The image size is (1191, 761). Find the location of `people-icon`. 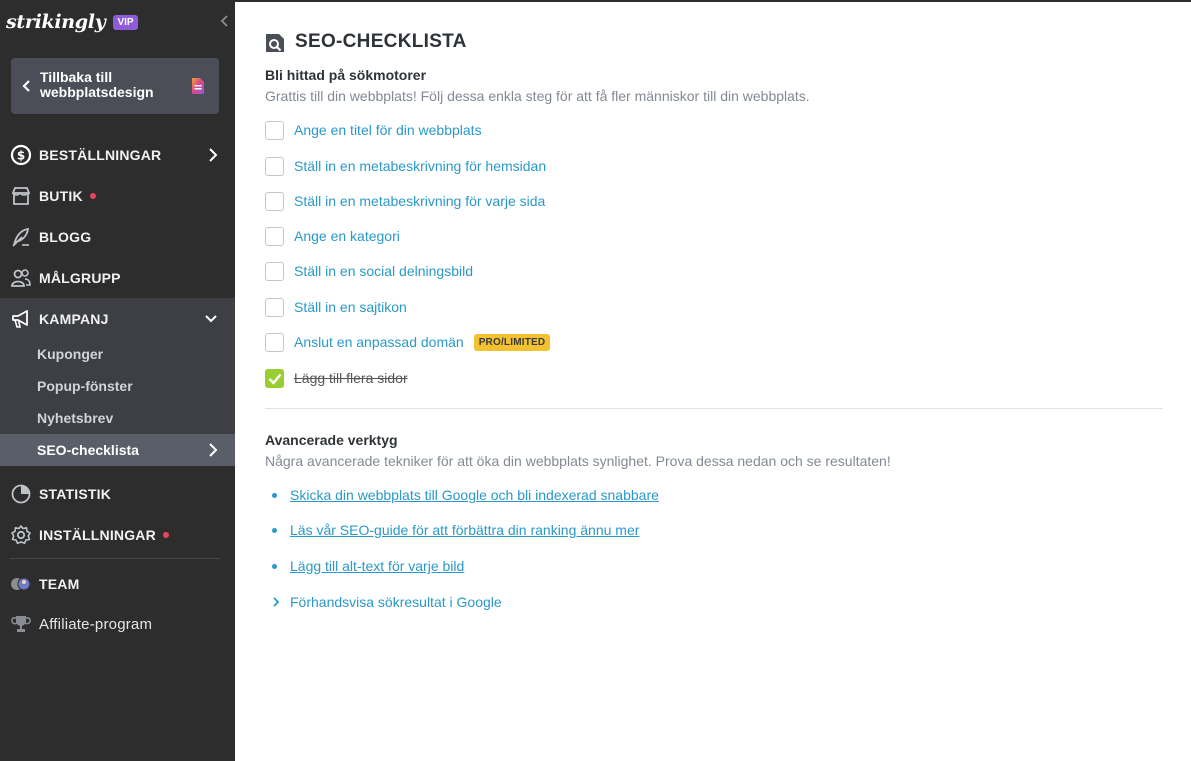

people-icon is located at coordinates (21, 278).